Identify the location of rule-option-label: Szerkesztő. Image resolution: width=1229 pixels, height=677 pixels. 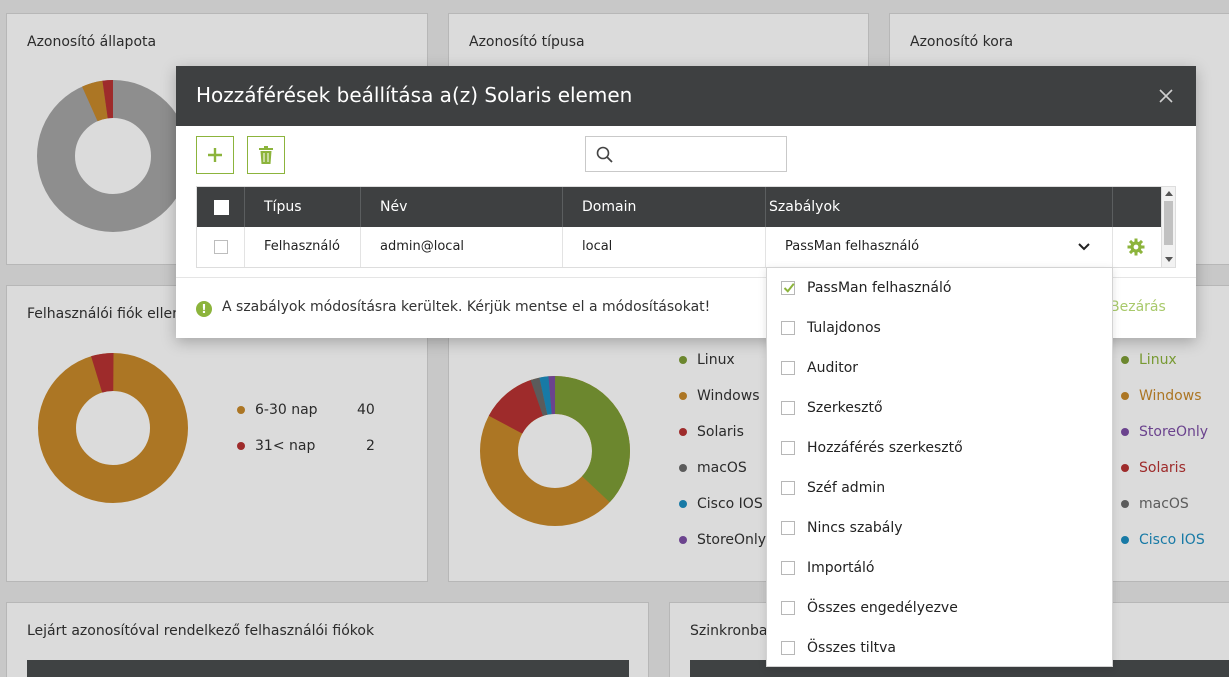
(845, 408).